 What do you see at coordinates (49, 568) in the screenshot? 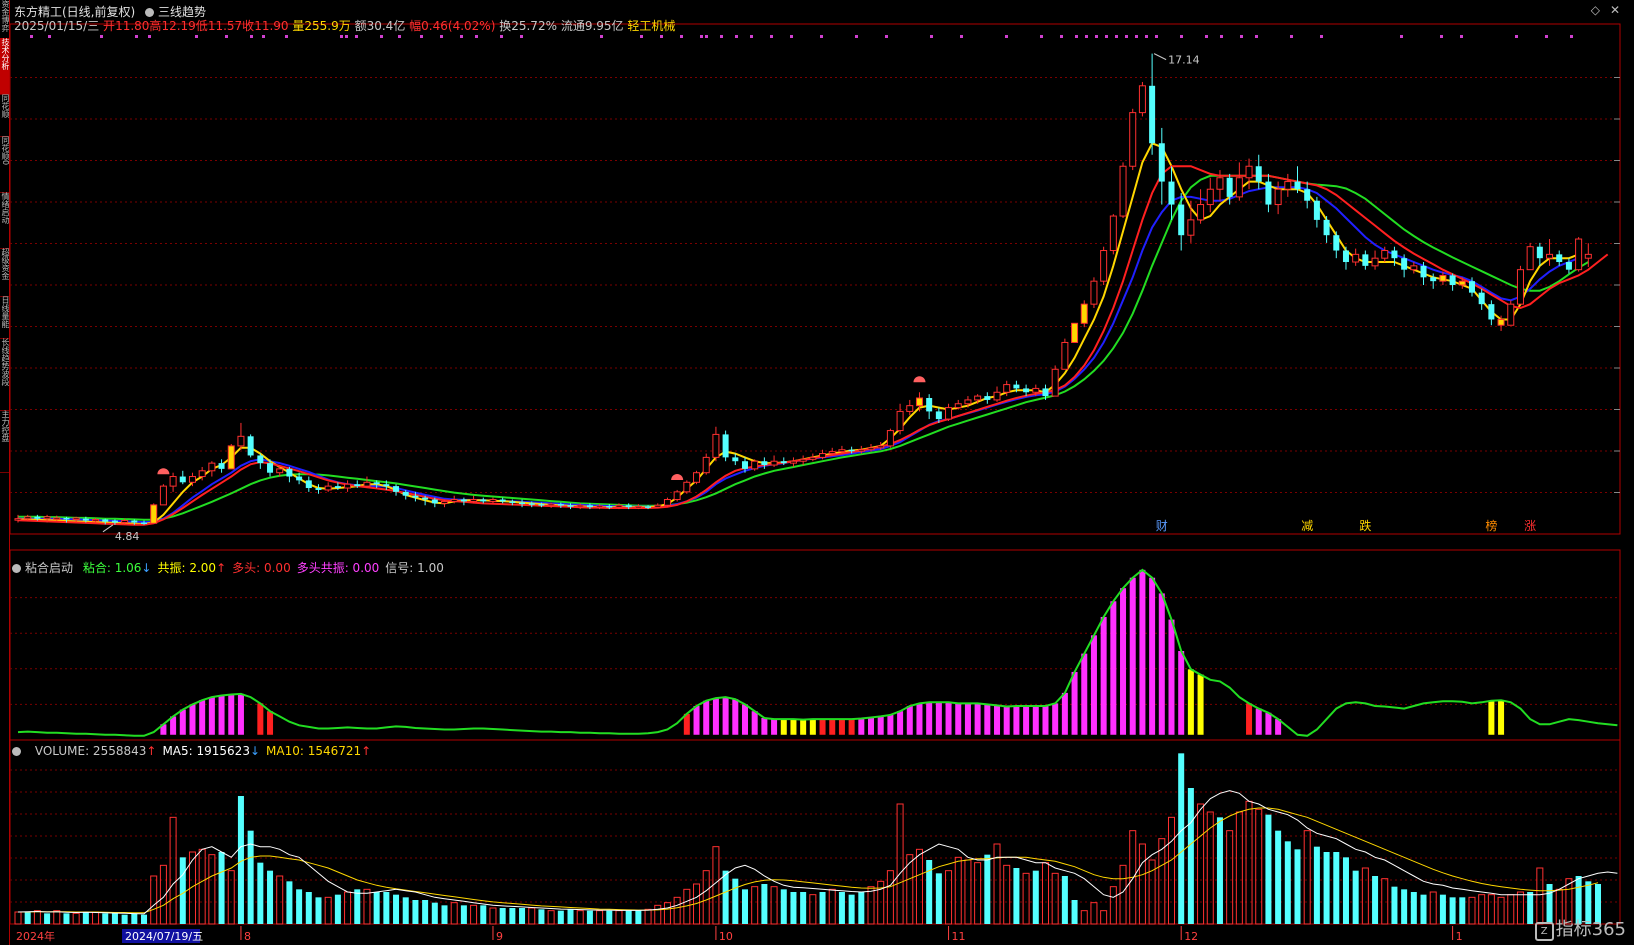
I see `indicator-panel-name: 粘合启动` at bounding box center [49, 568].